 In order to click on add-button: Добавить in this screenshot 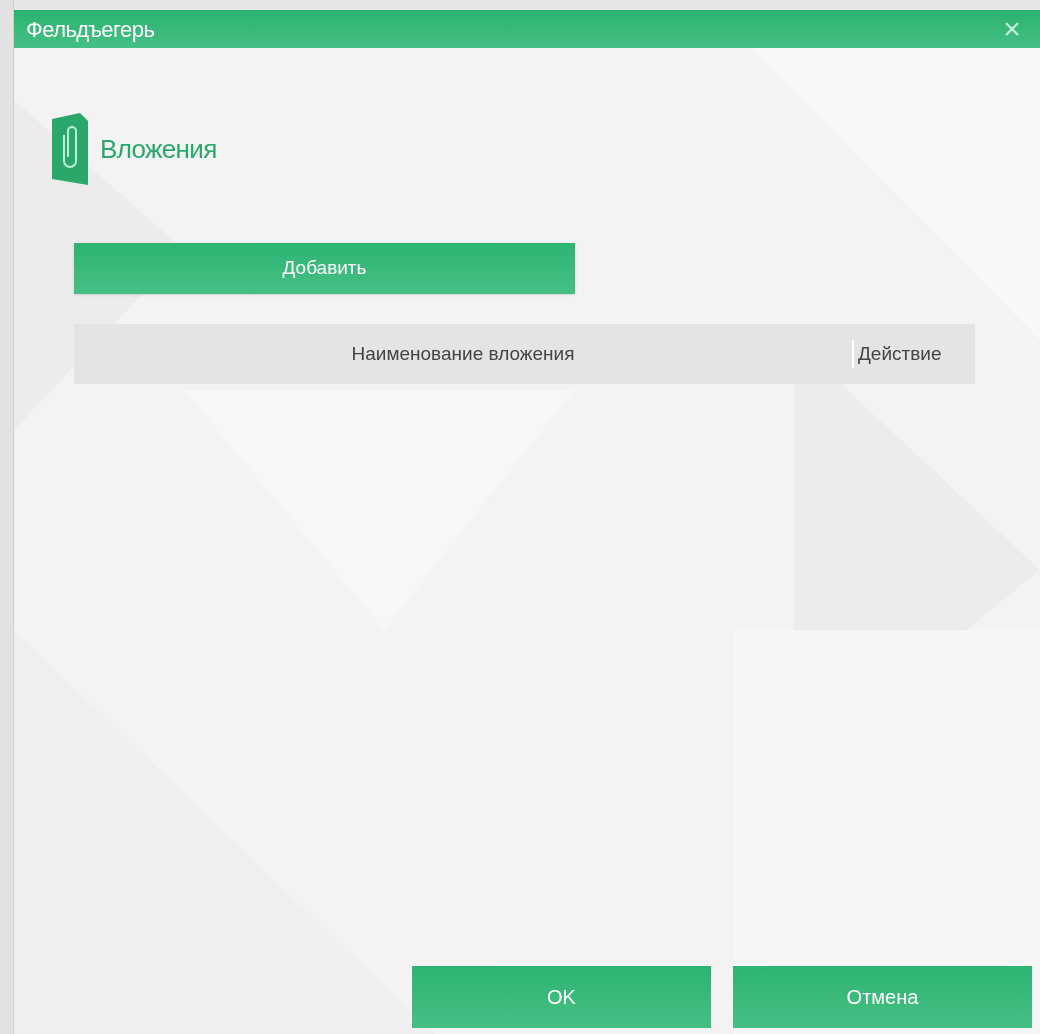, I will do `click(324, 268)`.